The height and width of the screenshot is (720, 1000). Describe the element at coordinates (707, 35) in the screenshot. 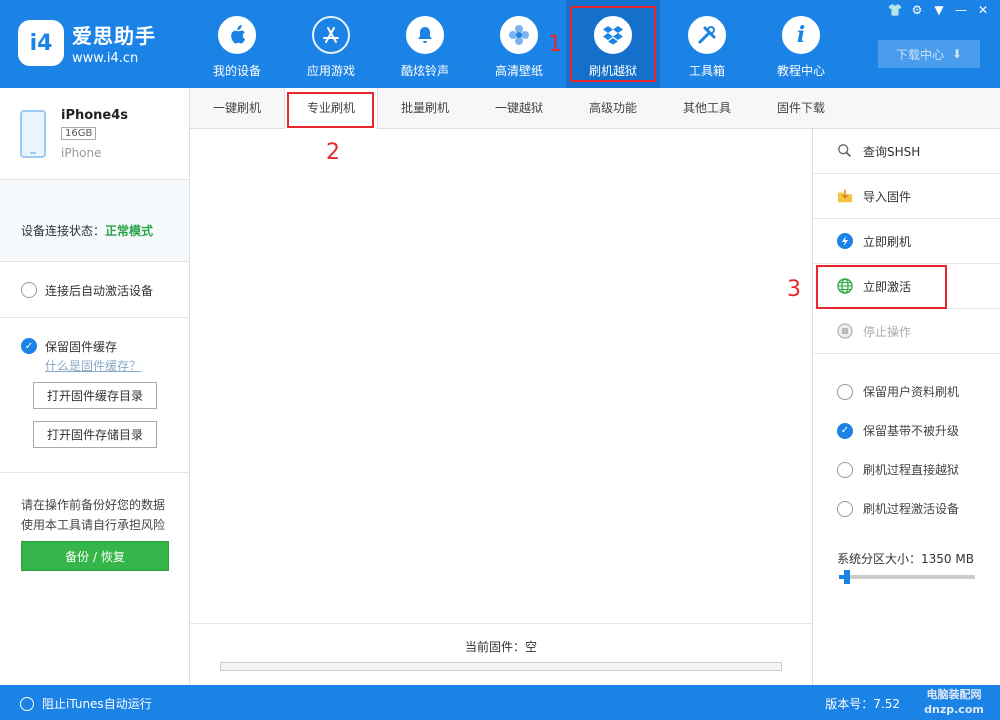

I see `tools-icon` at that location.